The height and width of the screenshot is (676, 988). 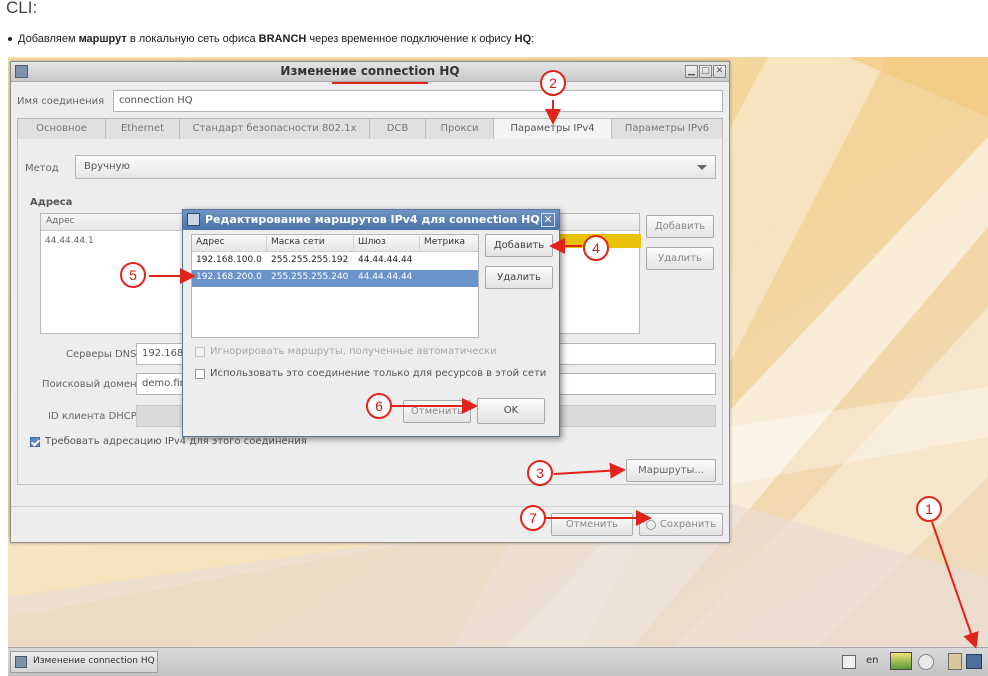 What do you see at coordinates (42, 168) in the screenshot?
I see `method-label: Метод` at bounding box center [42, 168].